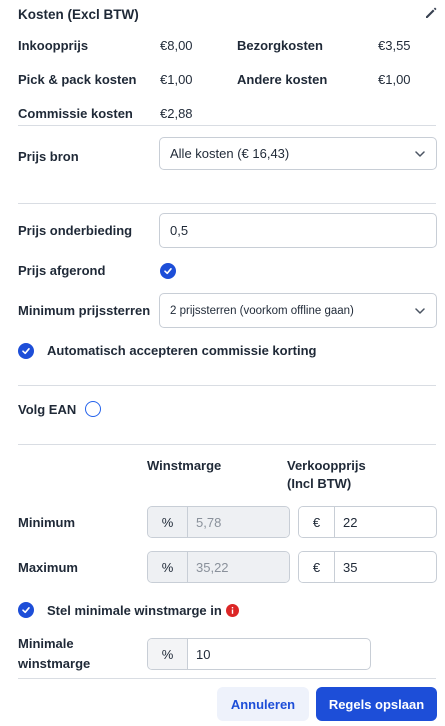 The image size is (445, 726). I want to click on volg-ean-label: Volg EAN, so click(47, 409).